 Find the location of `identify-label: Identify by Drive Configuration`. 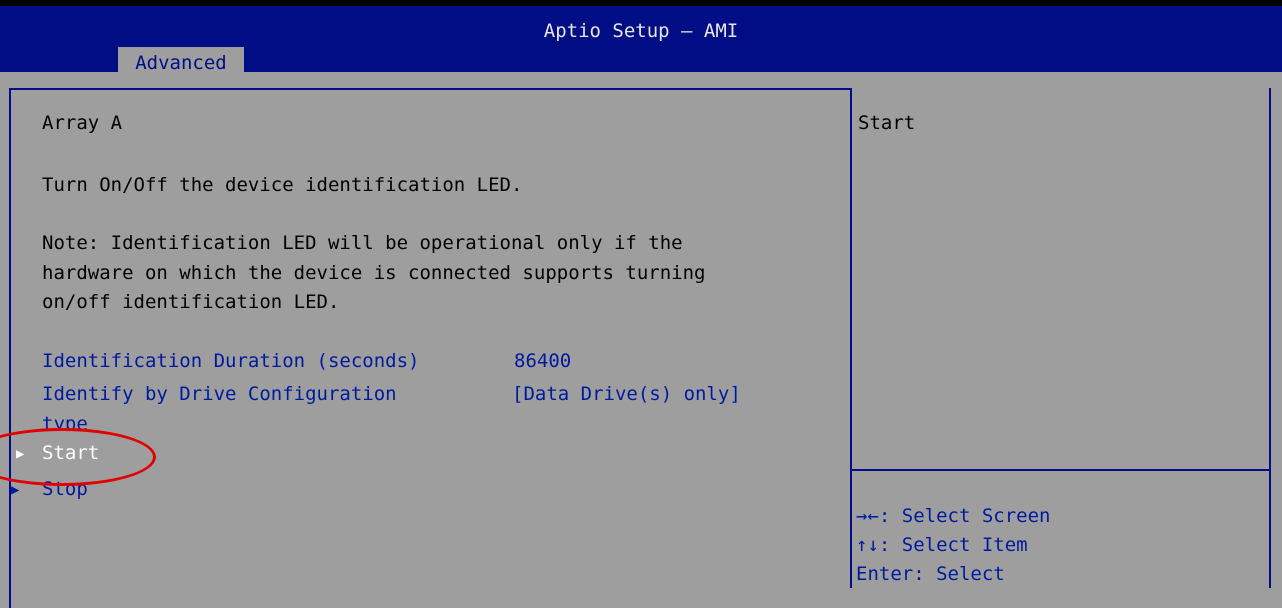

identify-label: Identify by Drive Configuration is located at coordinates (219, 394).